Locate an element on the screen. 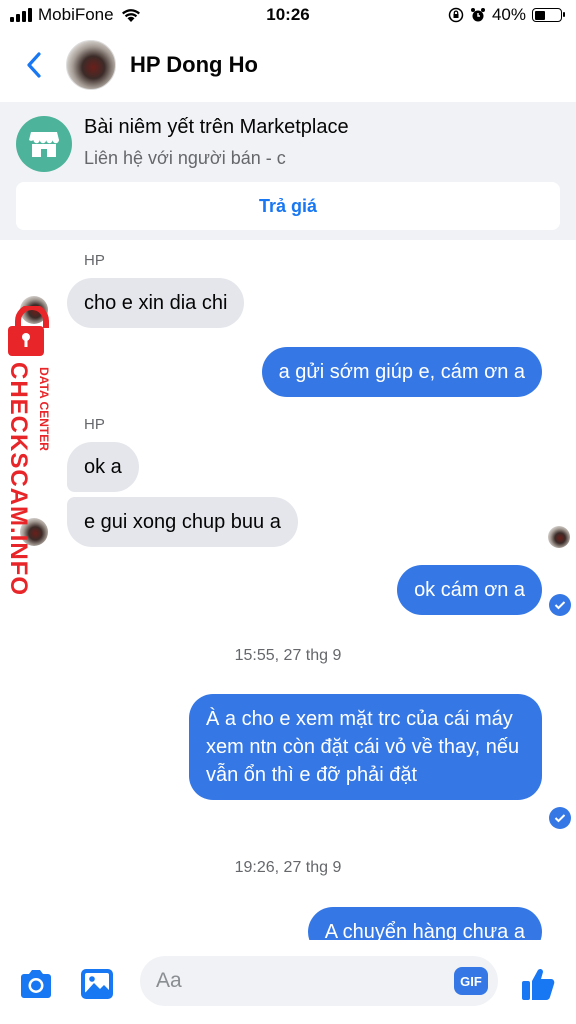 Image resolution: width=576 pixels, height=1024 pixels. status-bar: MobiFone 10:26 40% is located at coordinates (288, 15).